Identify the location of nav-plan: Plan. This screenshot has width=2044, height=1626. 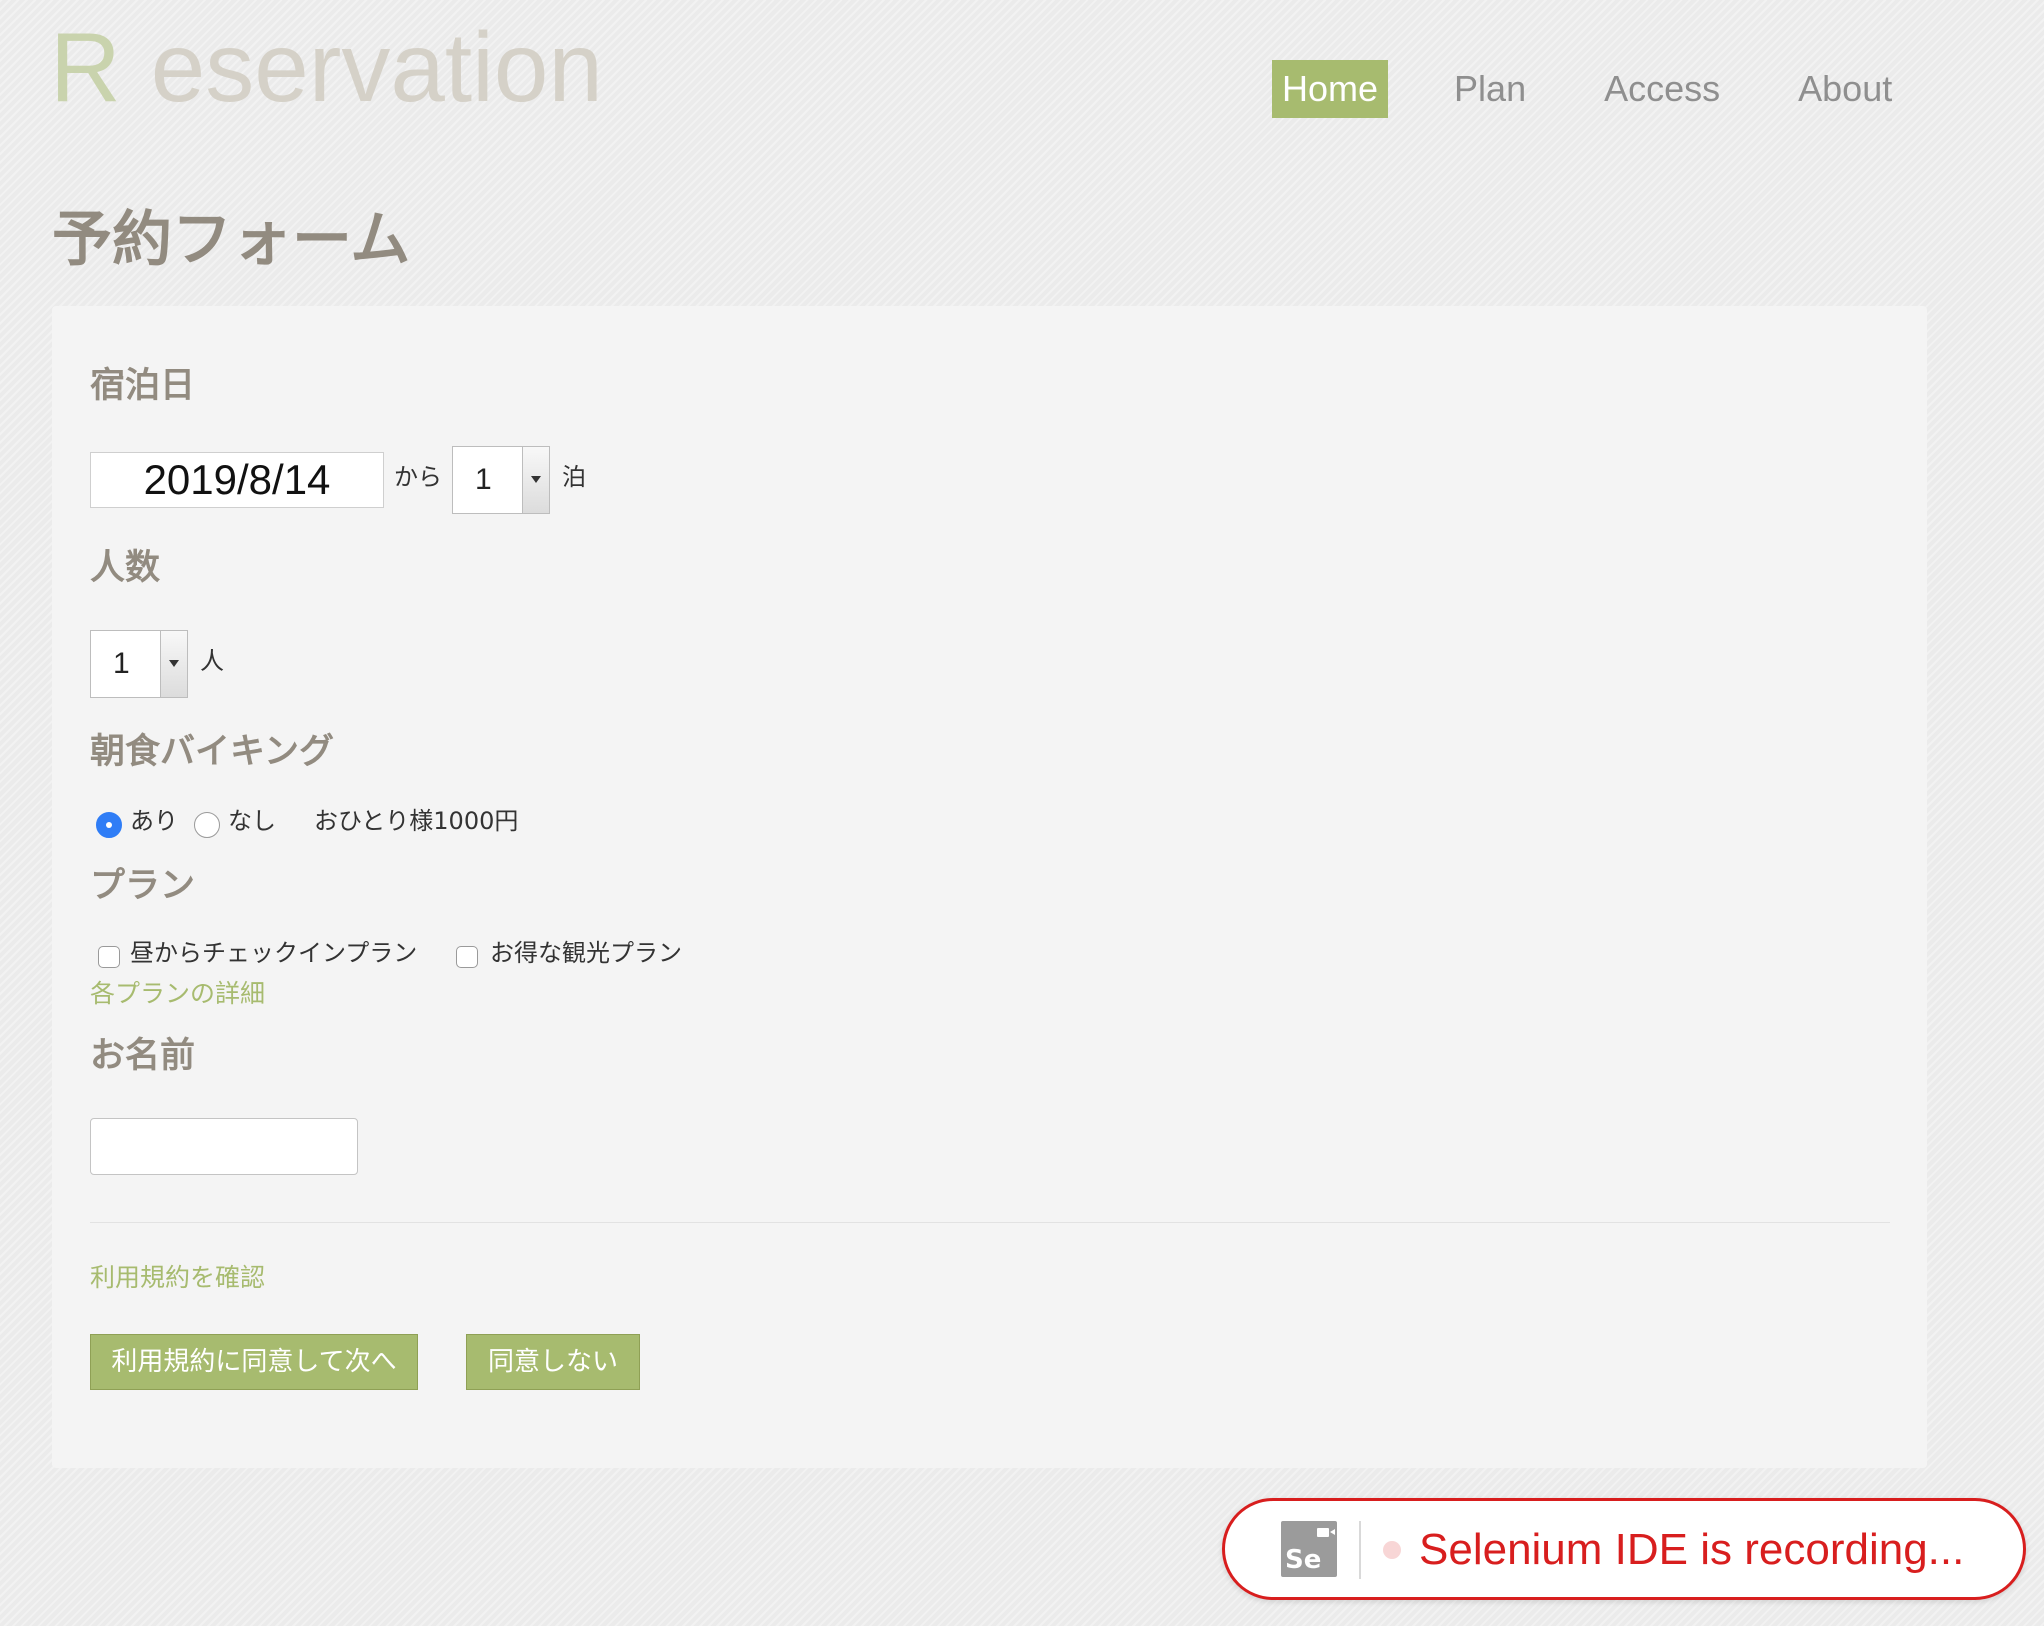
(1490, 89).